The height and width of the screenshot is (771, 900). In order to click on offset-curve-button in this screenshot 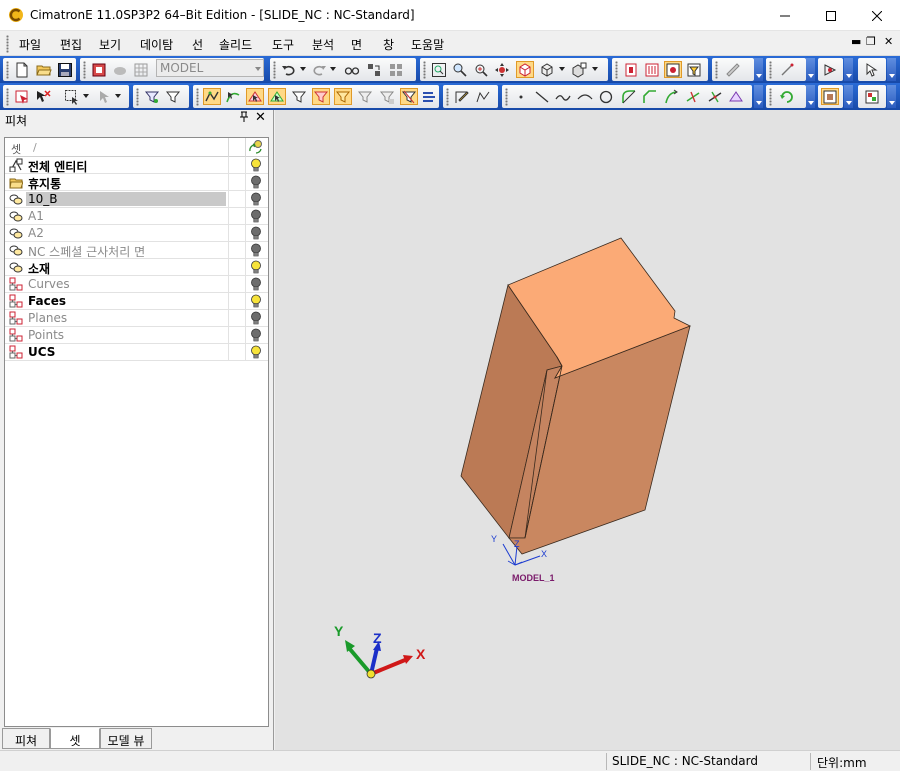, I will do `click(736, 96)`.